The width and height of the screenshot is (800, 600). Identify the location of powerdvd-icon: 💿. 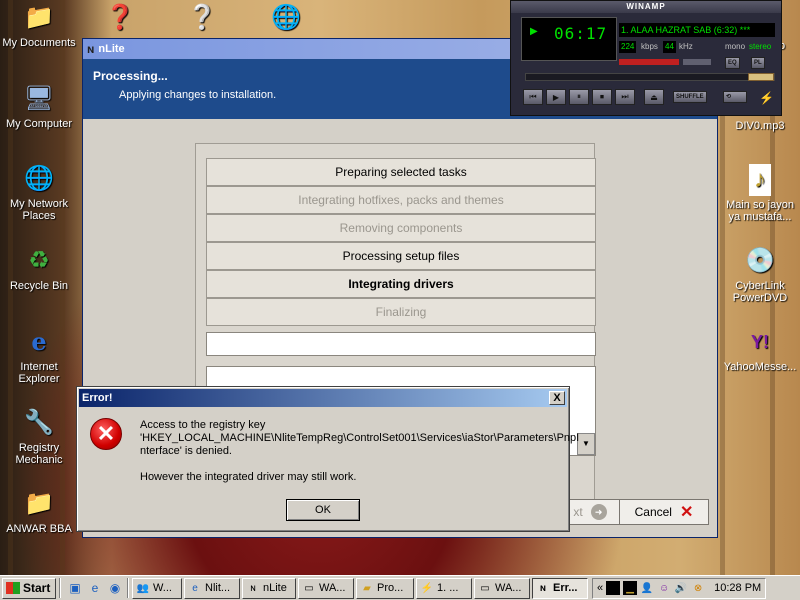
(760, 260).